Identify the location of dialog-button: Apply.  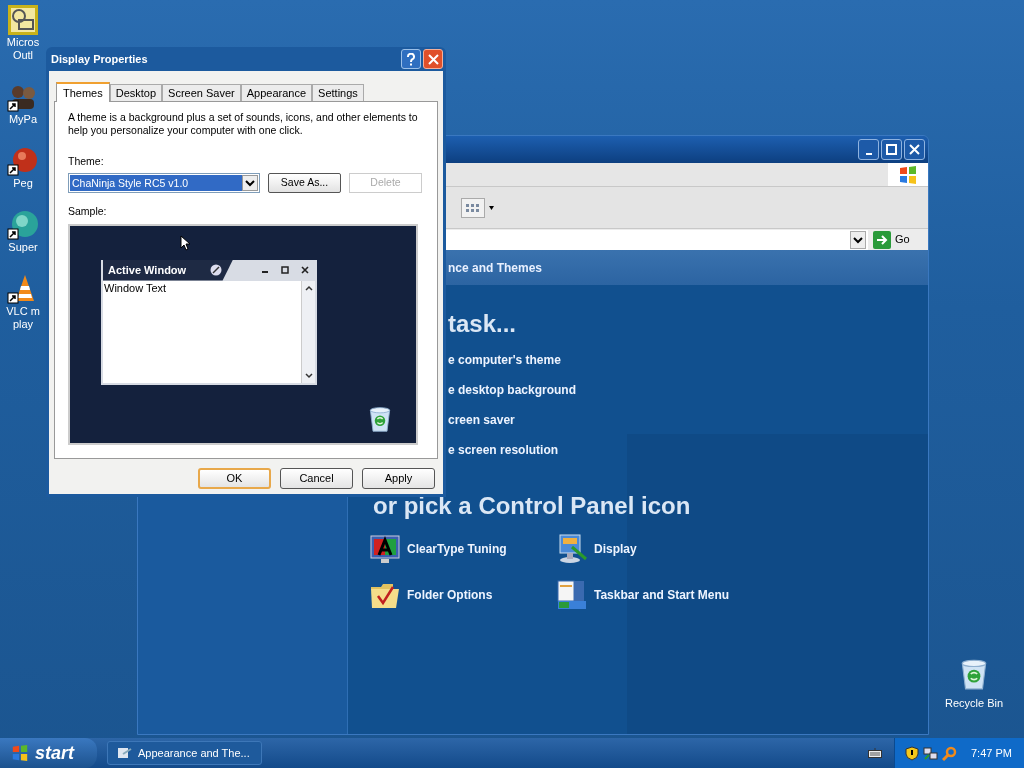
(398, 478).